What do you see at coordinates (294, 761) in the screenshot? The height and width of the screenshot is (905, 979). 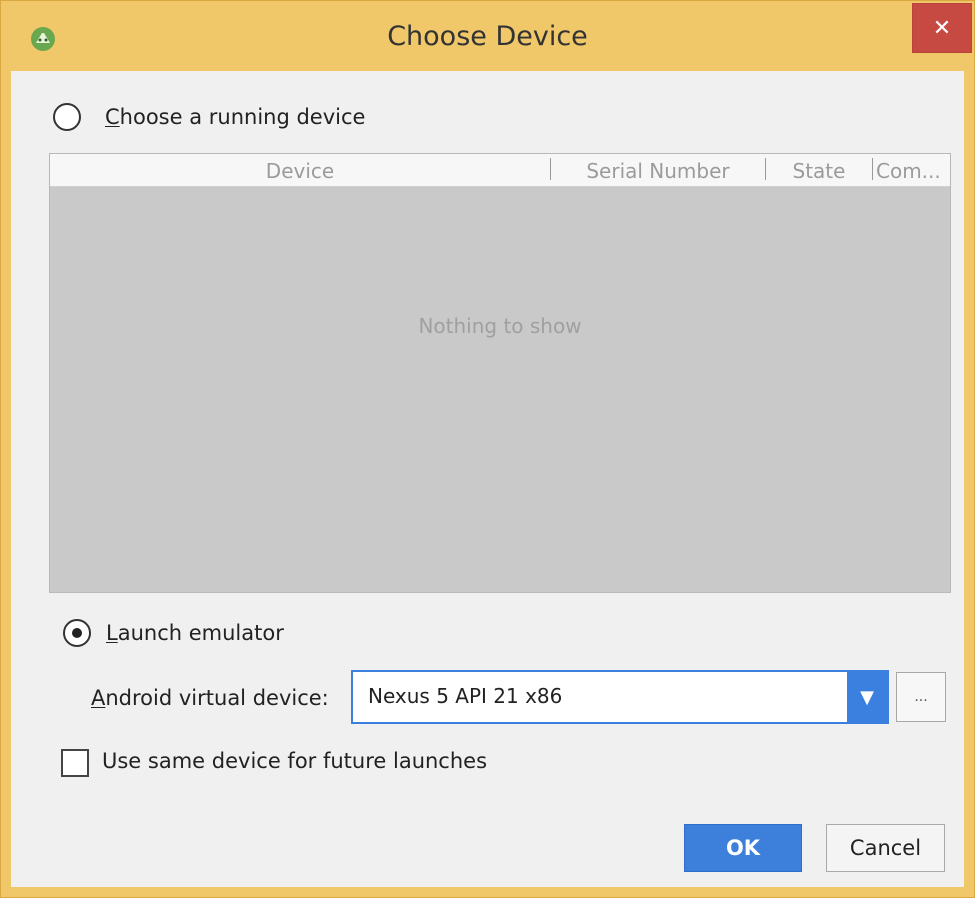 I see `use-same-device-label: Use same device for future launches` at bounding box center [294, 761].